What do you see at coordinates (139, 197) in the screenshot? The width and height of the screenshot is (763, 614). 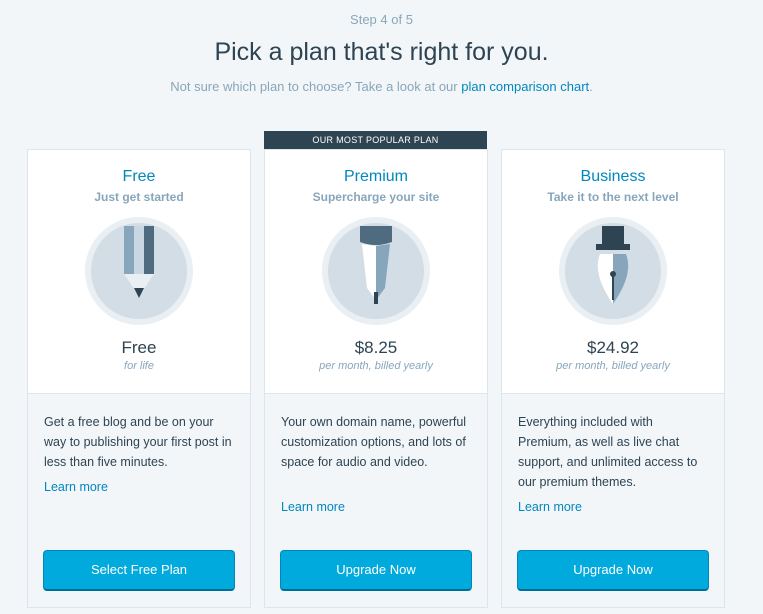 I see `plan-tagline: Just get started` at bounding box center [139, 197].